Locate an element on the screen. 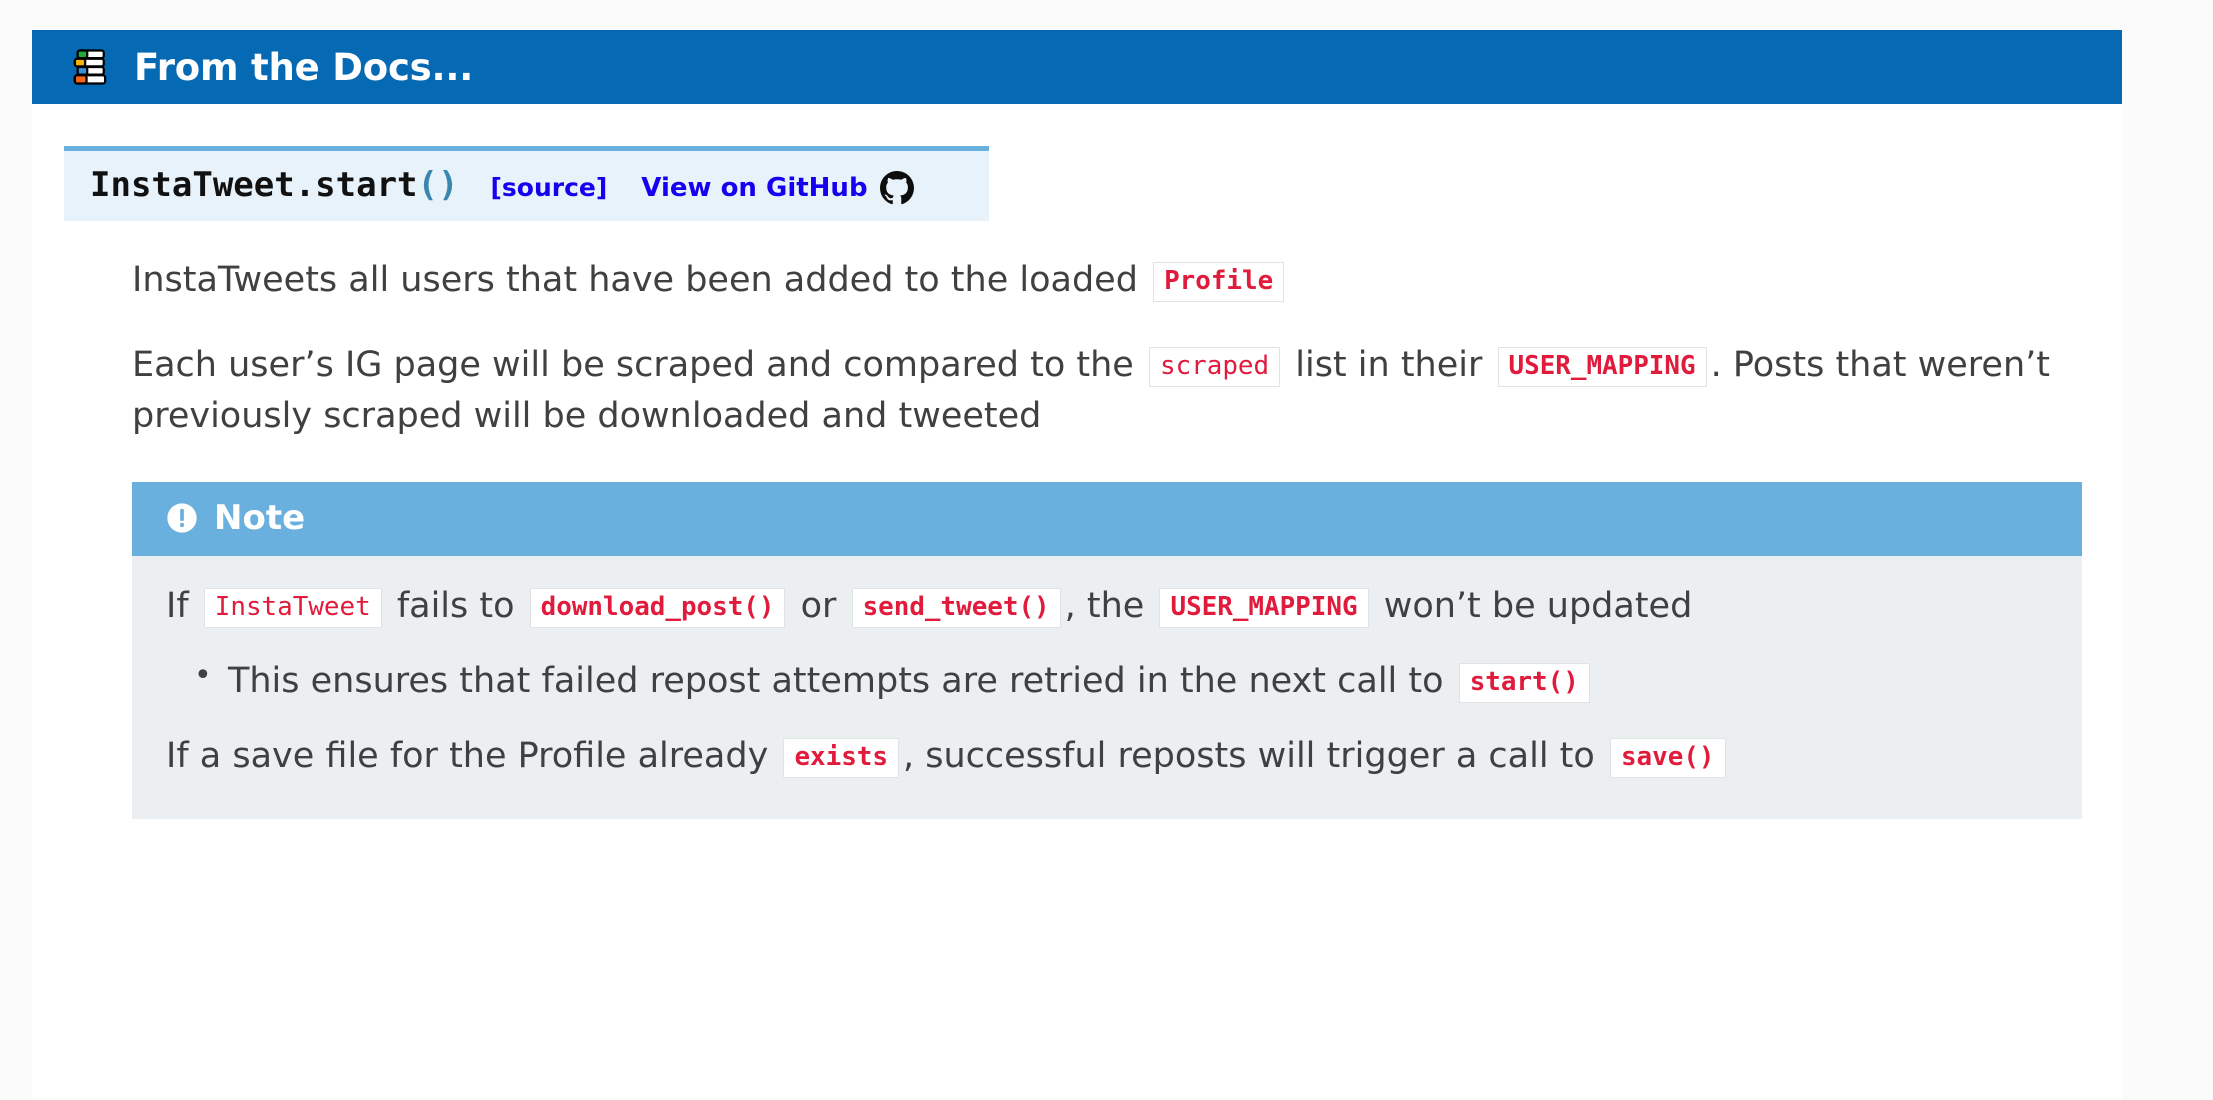 The image size is (2213, 1100). code-literal-download-post: download_post() is located at coordinates (657, 608).